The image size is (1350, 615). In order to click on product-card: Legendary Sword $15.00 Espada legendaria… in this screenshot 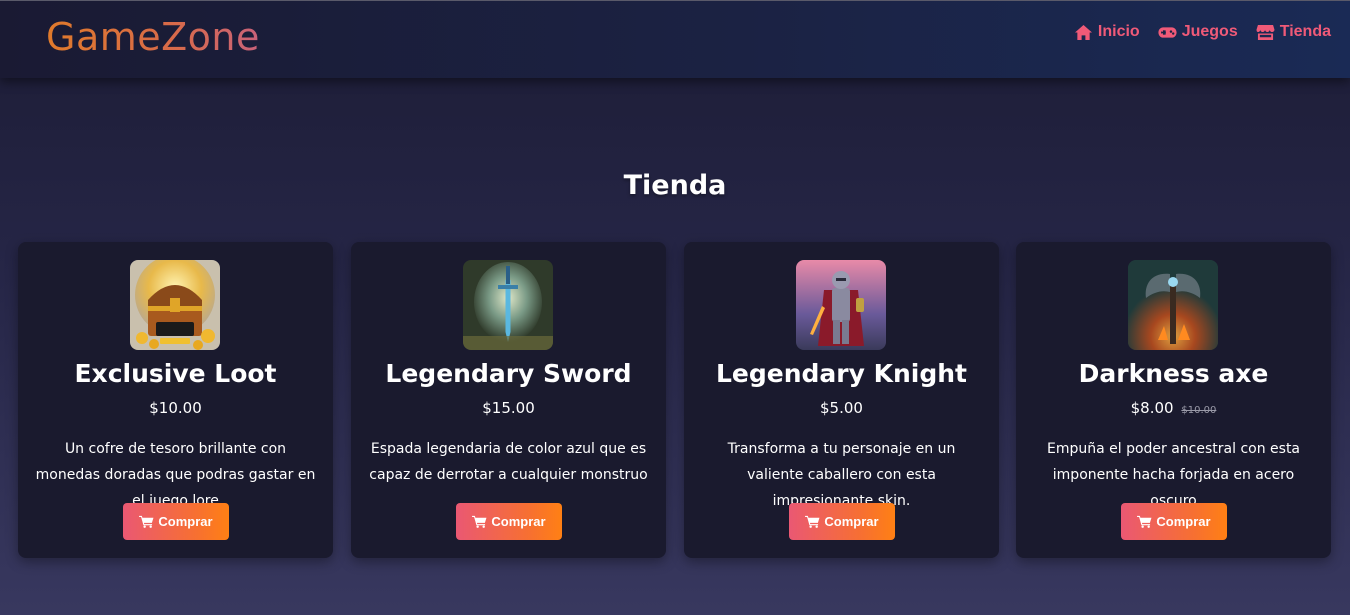, I will do `click(508, 400)`.